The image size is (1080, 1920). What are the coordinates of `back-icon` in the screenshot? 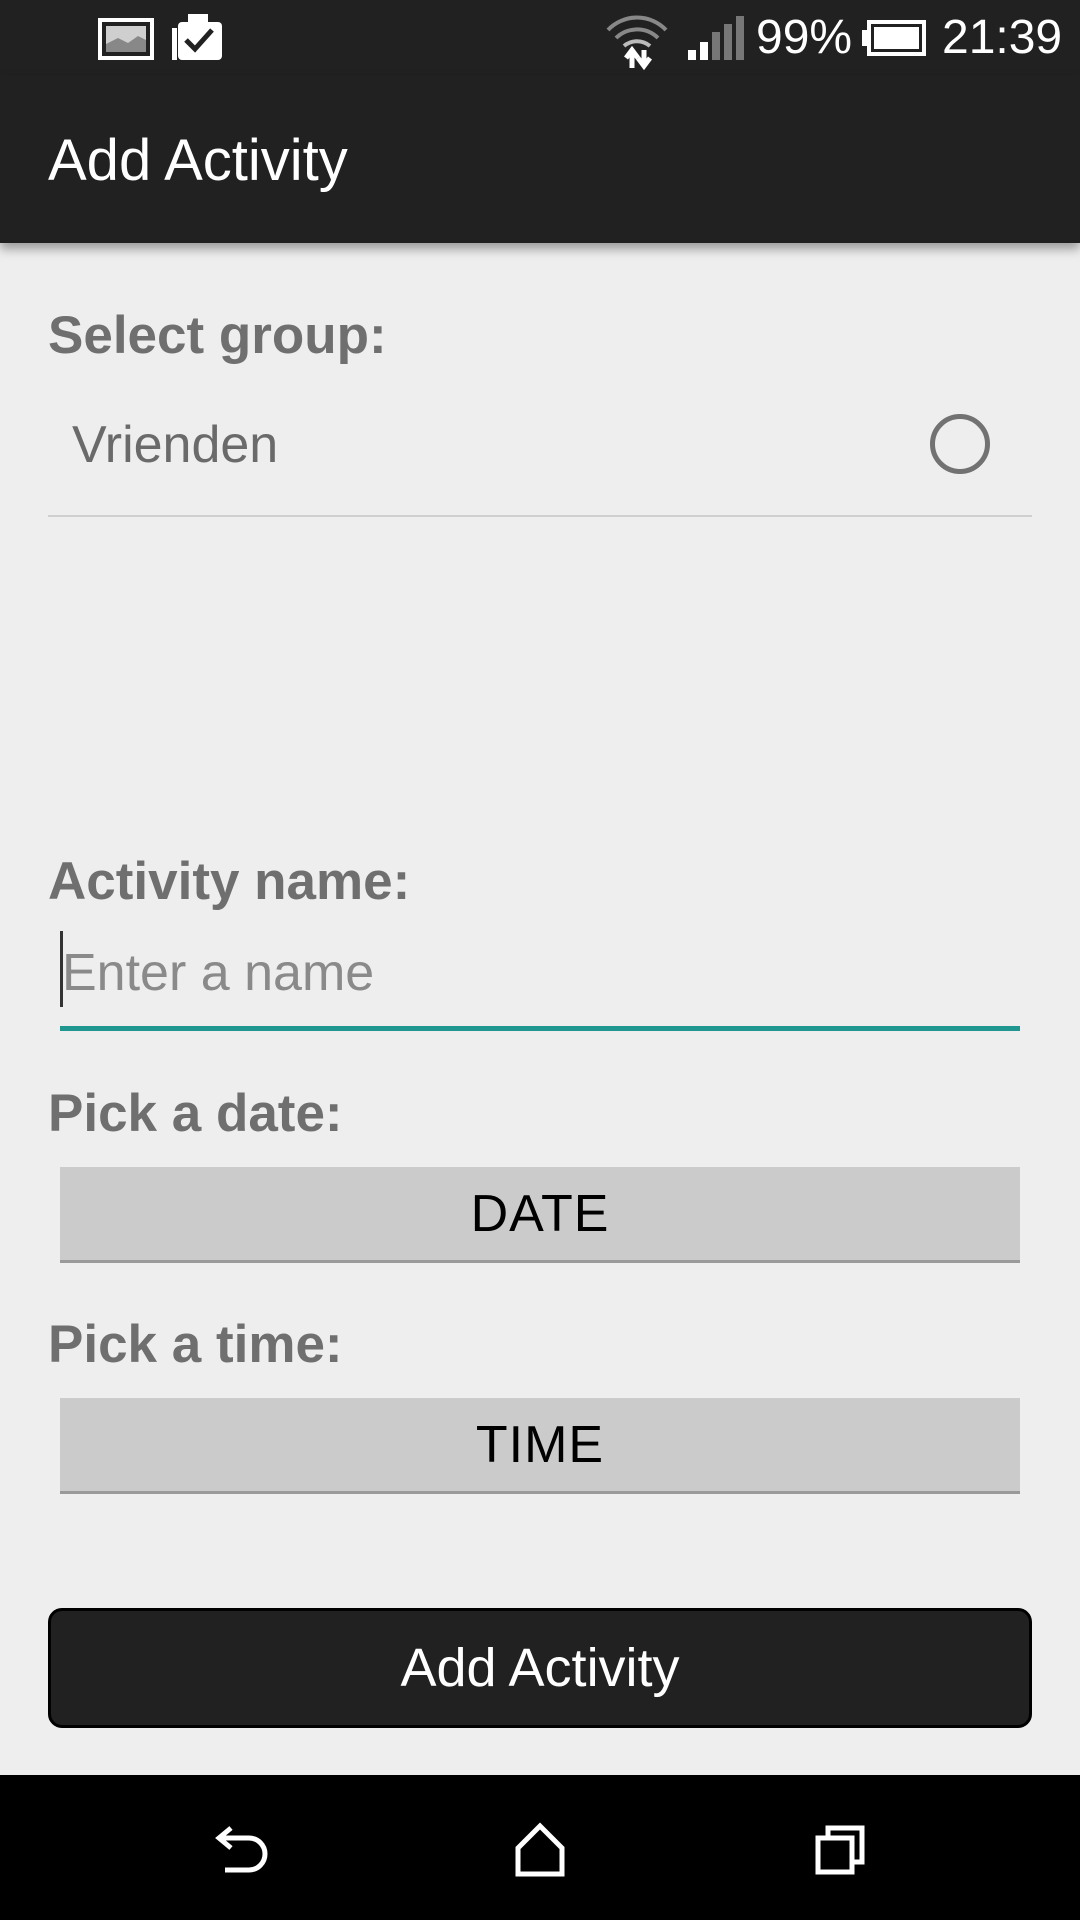 It's located at (241, 1849).